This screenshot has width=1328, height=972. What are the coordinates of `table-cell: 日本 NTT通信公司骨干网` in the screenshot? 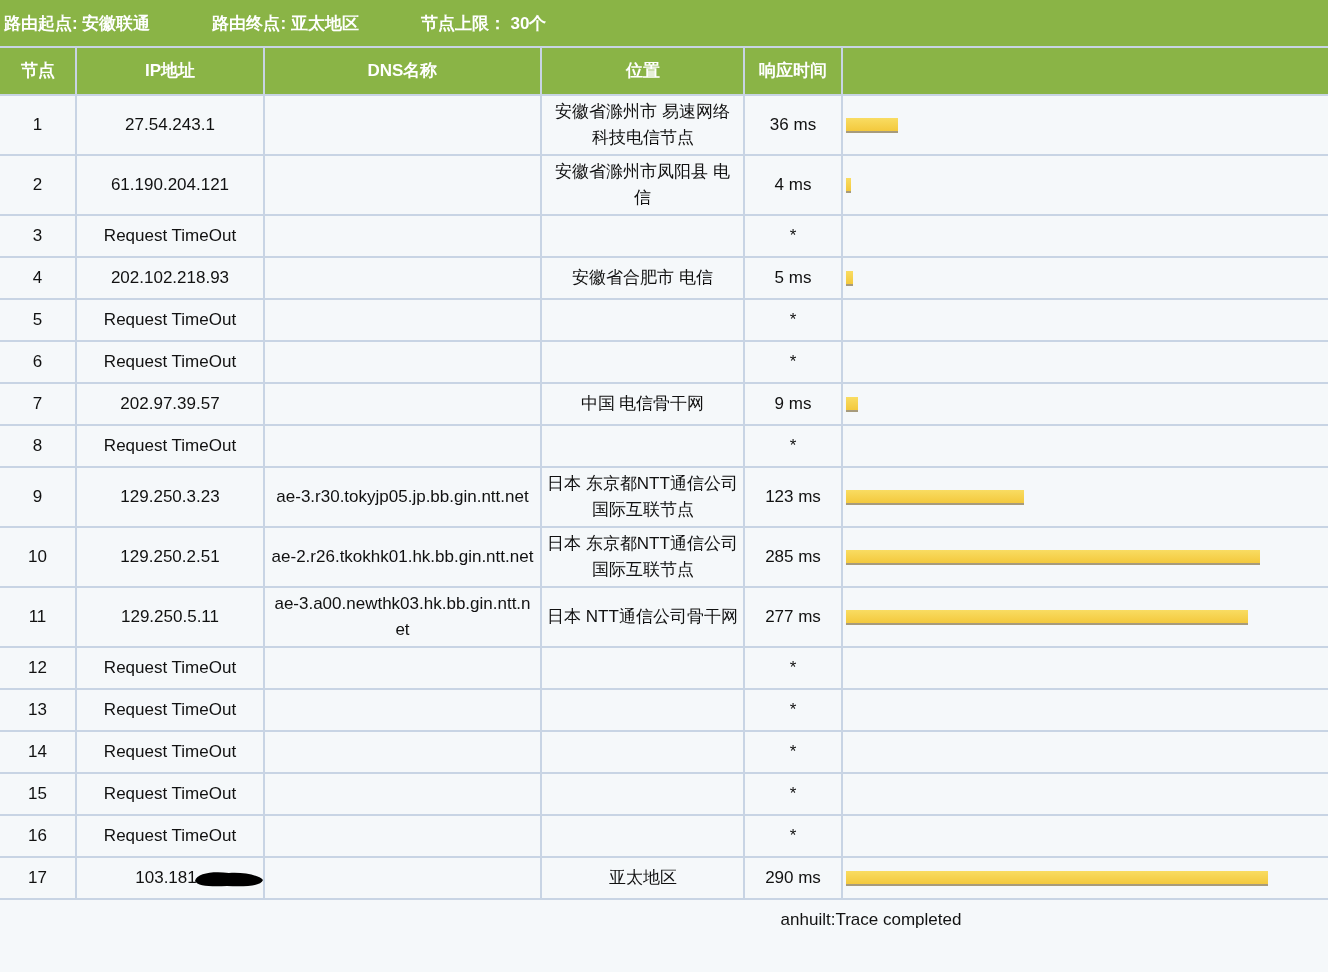 It's located at (642, 616).